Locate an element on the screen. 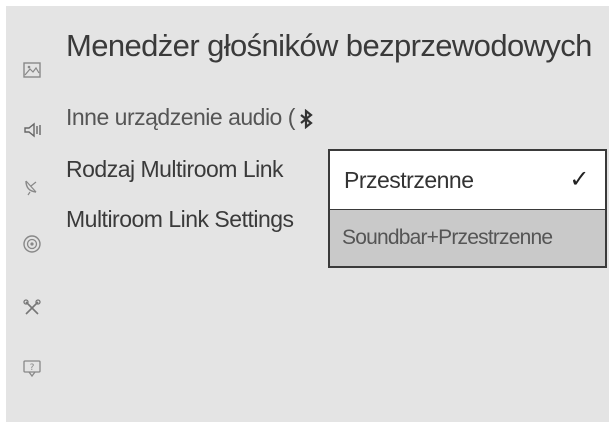 Image resolution: width=615 pixels, height=428 pixels. option-label: Przestrzenne is located at coordinates (409, 180).